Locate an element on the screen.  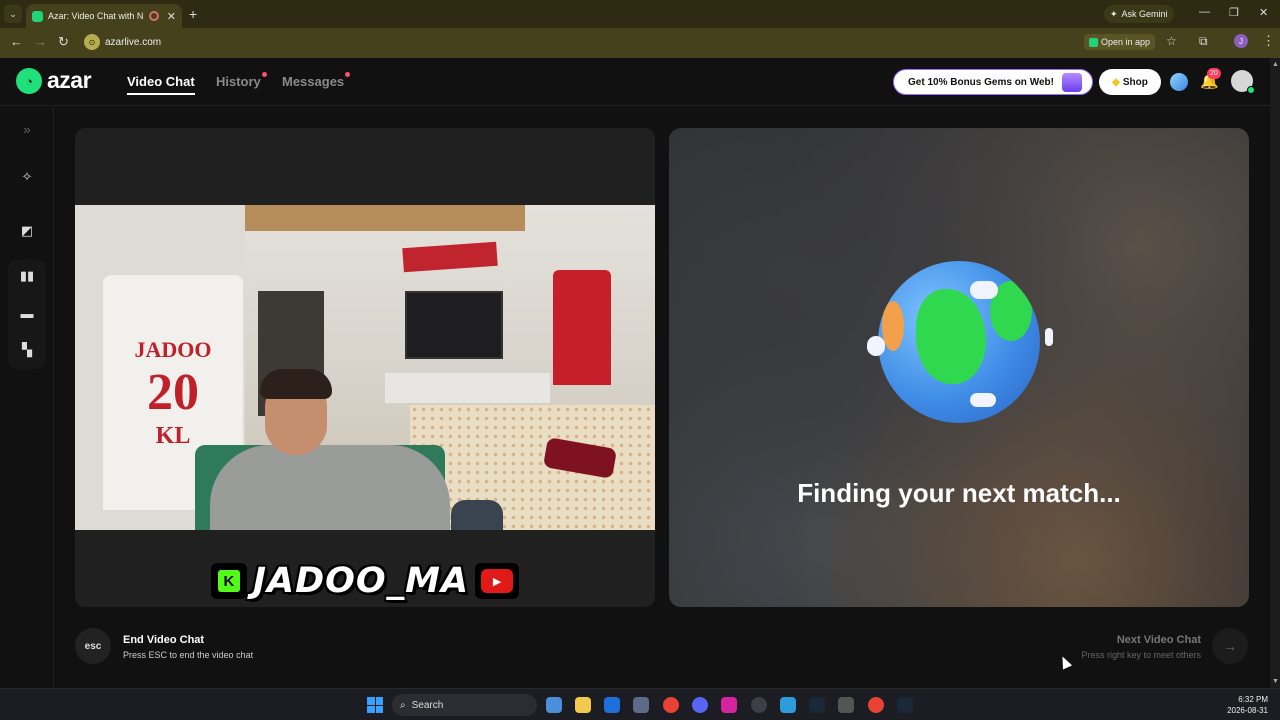
clock-time: 6:32 PM is located at coordinates (1253, 699).